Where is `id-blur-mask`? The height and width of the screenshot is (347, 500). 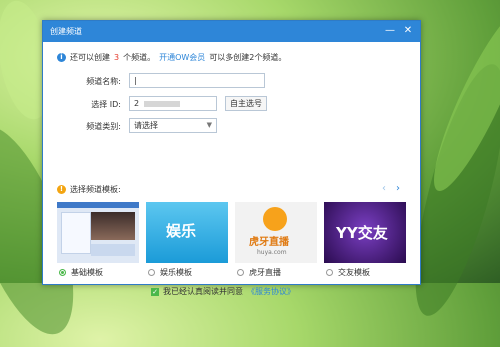 id-blur-mask is located at coordinates (161, 103).